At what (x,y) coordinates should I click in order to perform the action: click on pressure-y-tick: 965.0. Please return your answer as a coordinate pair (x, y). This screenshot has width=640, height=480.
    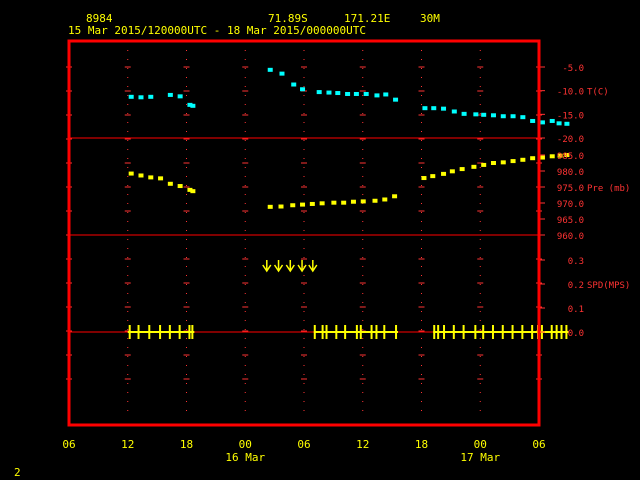
    Looking at the image, I should click on (570, 221).